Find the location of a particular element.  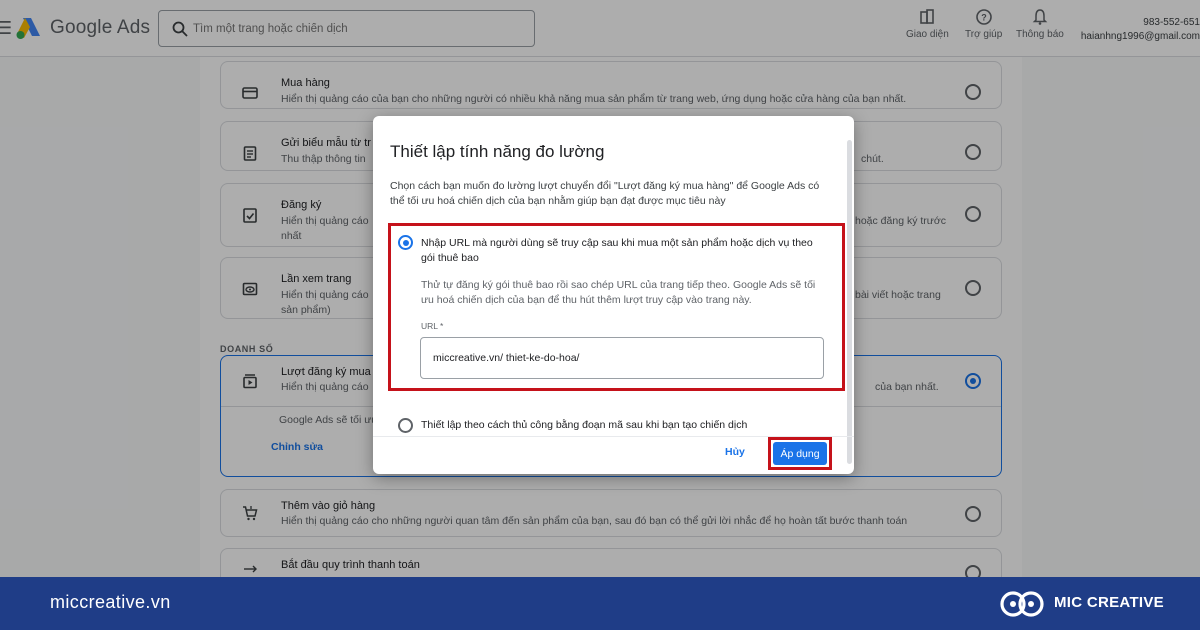

brand-footer: miccreative.vn MIC CREATIVE is located at coordinates (600, 603).